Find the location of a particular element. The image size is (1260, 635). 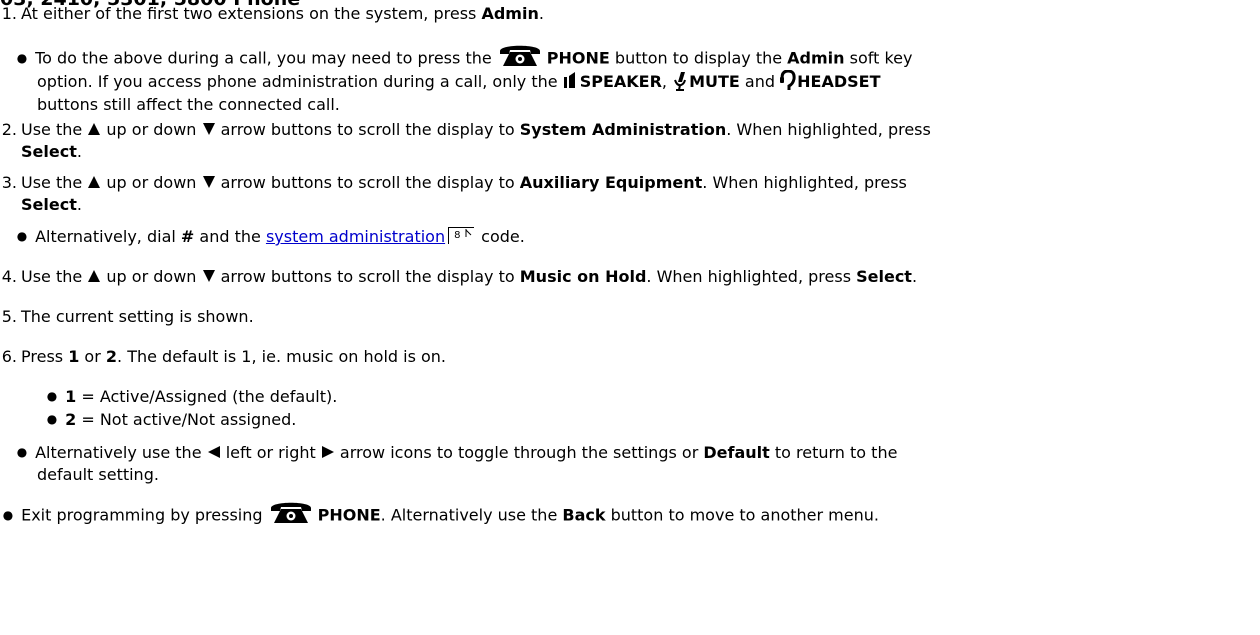

step-text: and the is located at coordinates (230, 236).